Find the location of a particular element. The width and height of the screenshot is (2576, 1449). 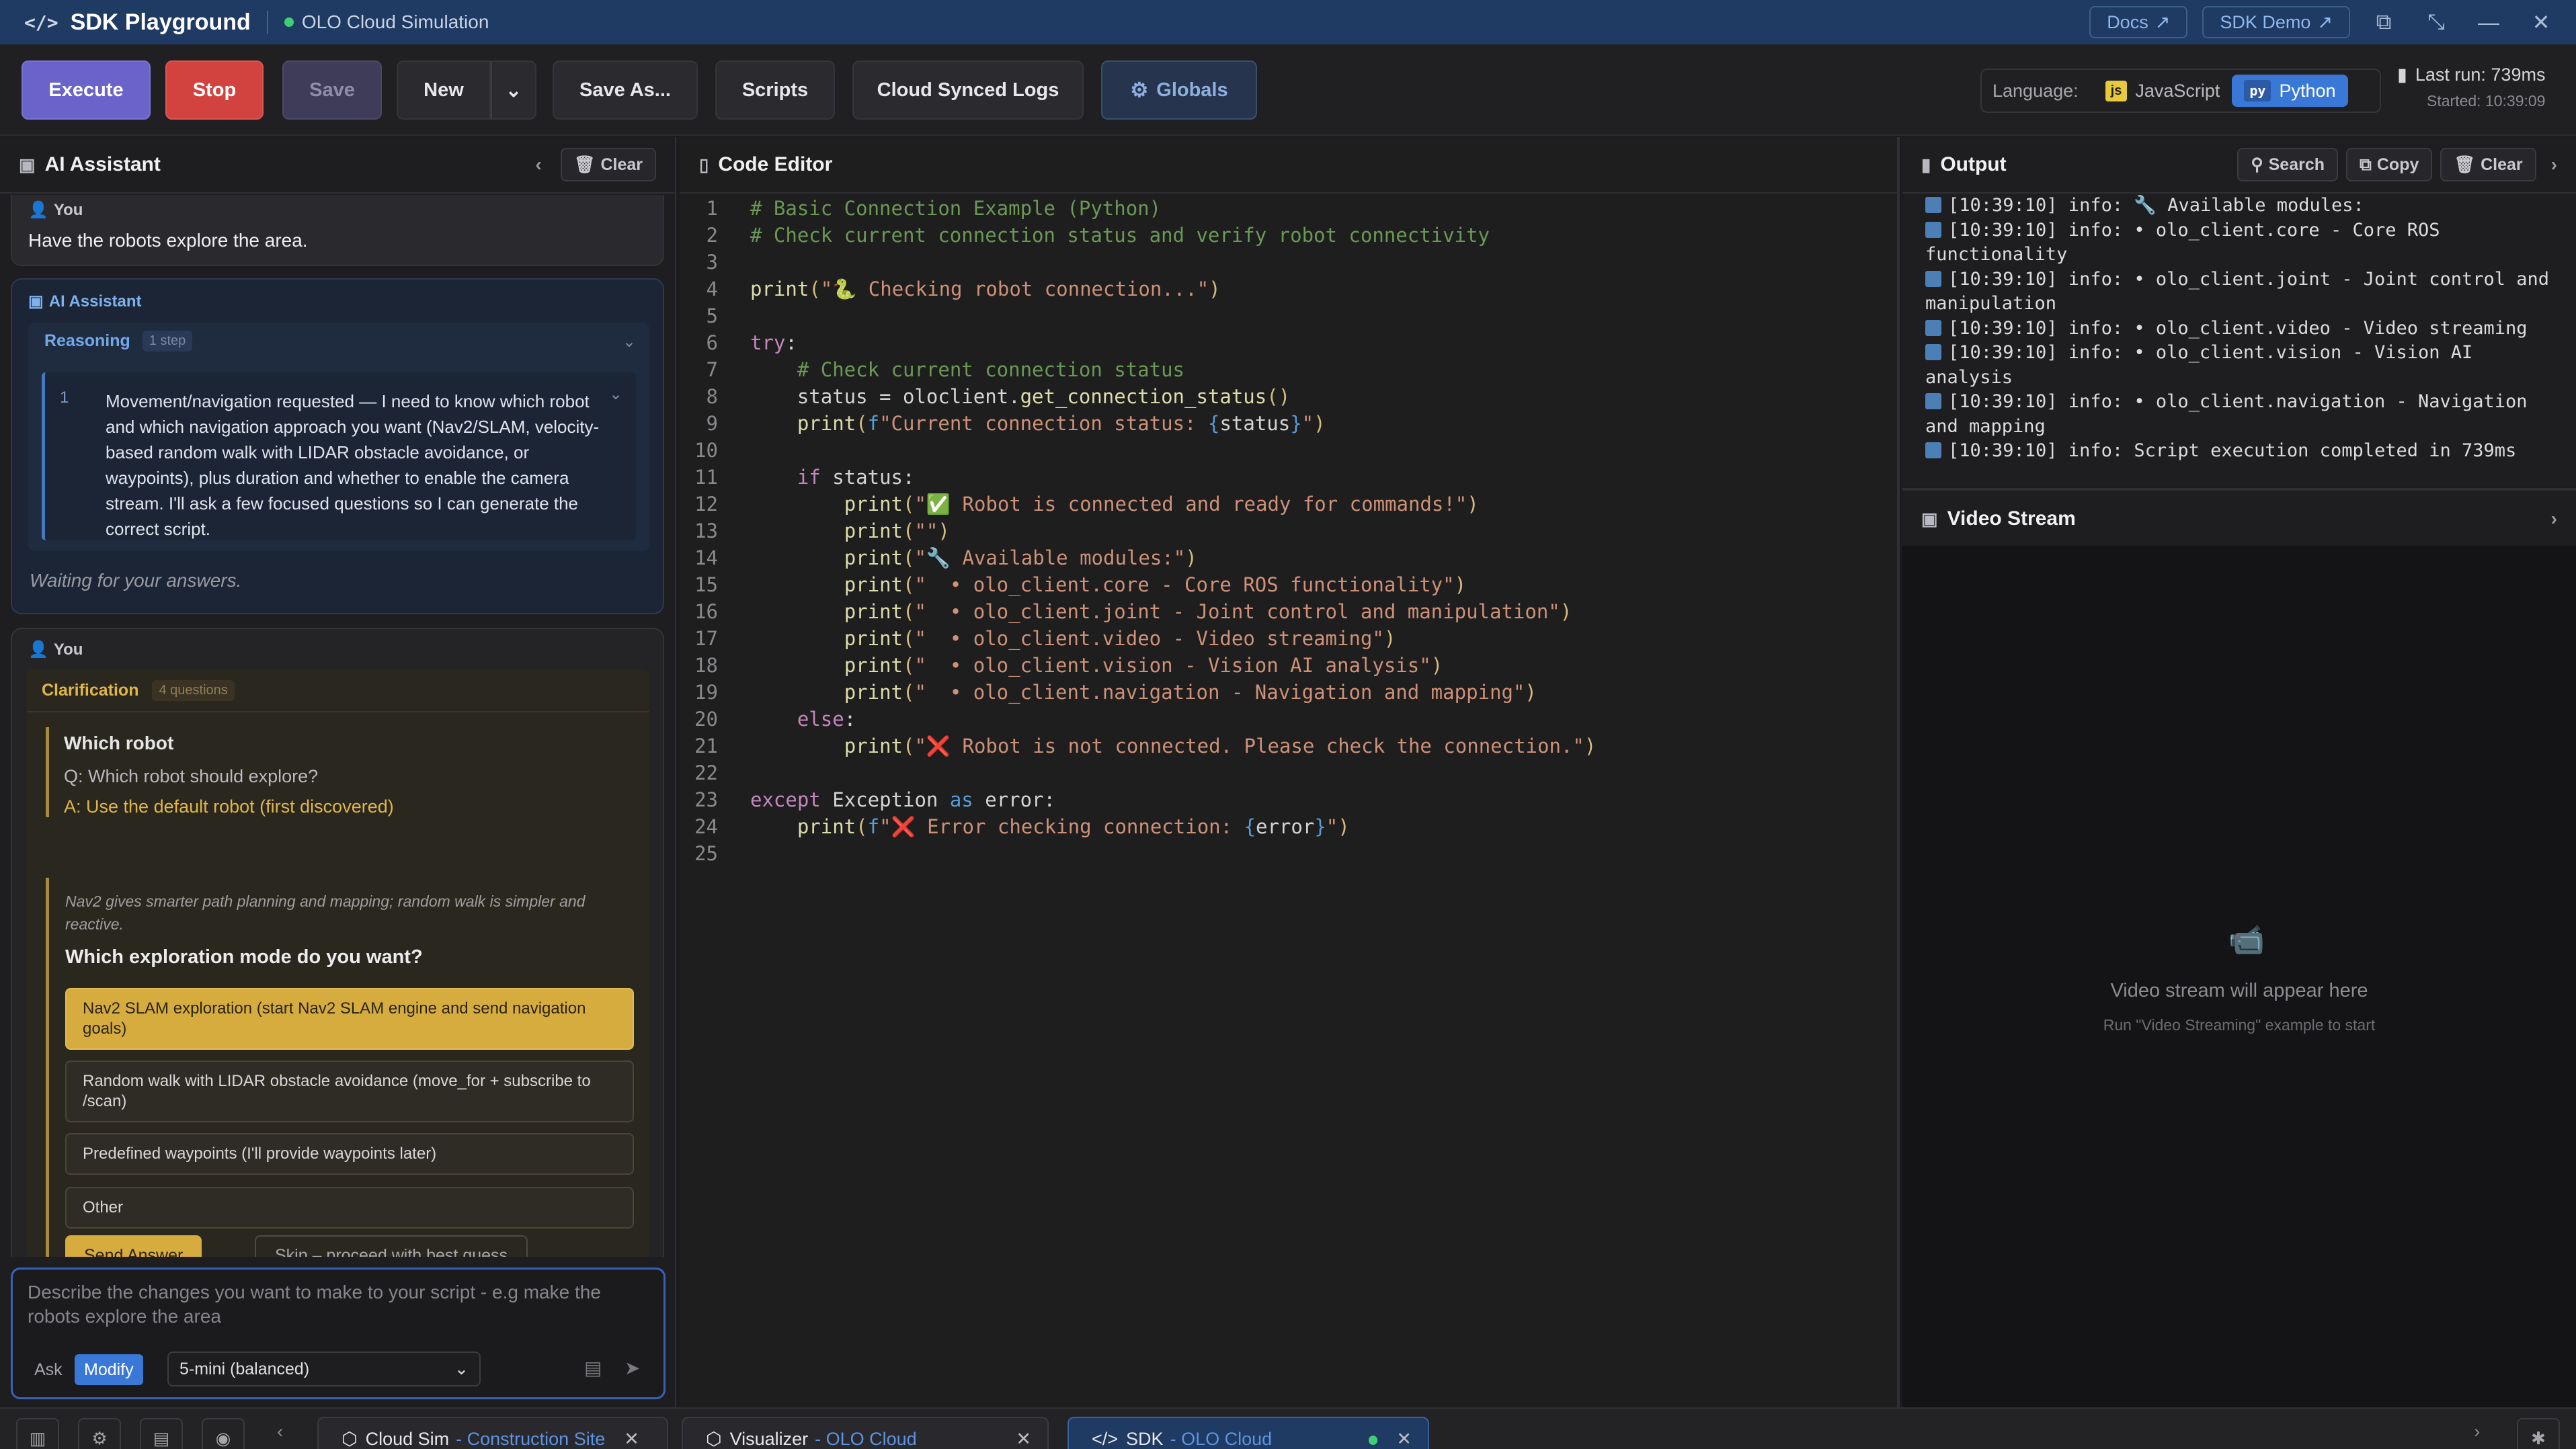

language-javascript: js JavaScript is located at coordinates (2162, 91).